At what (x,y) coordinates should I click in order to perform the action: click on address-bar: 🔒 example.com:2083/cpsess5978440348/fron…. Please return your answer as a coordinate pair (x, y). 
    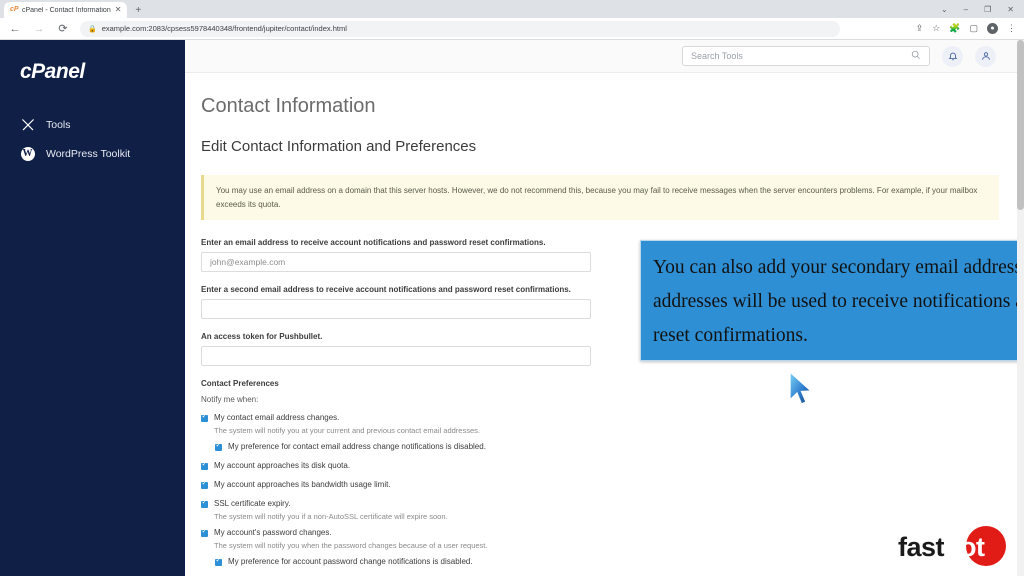
    Looking at the image, I should click on (460, 28).